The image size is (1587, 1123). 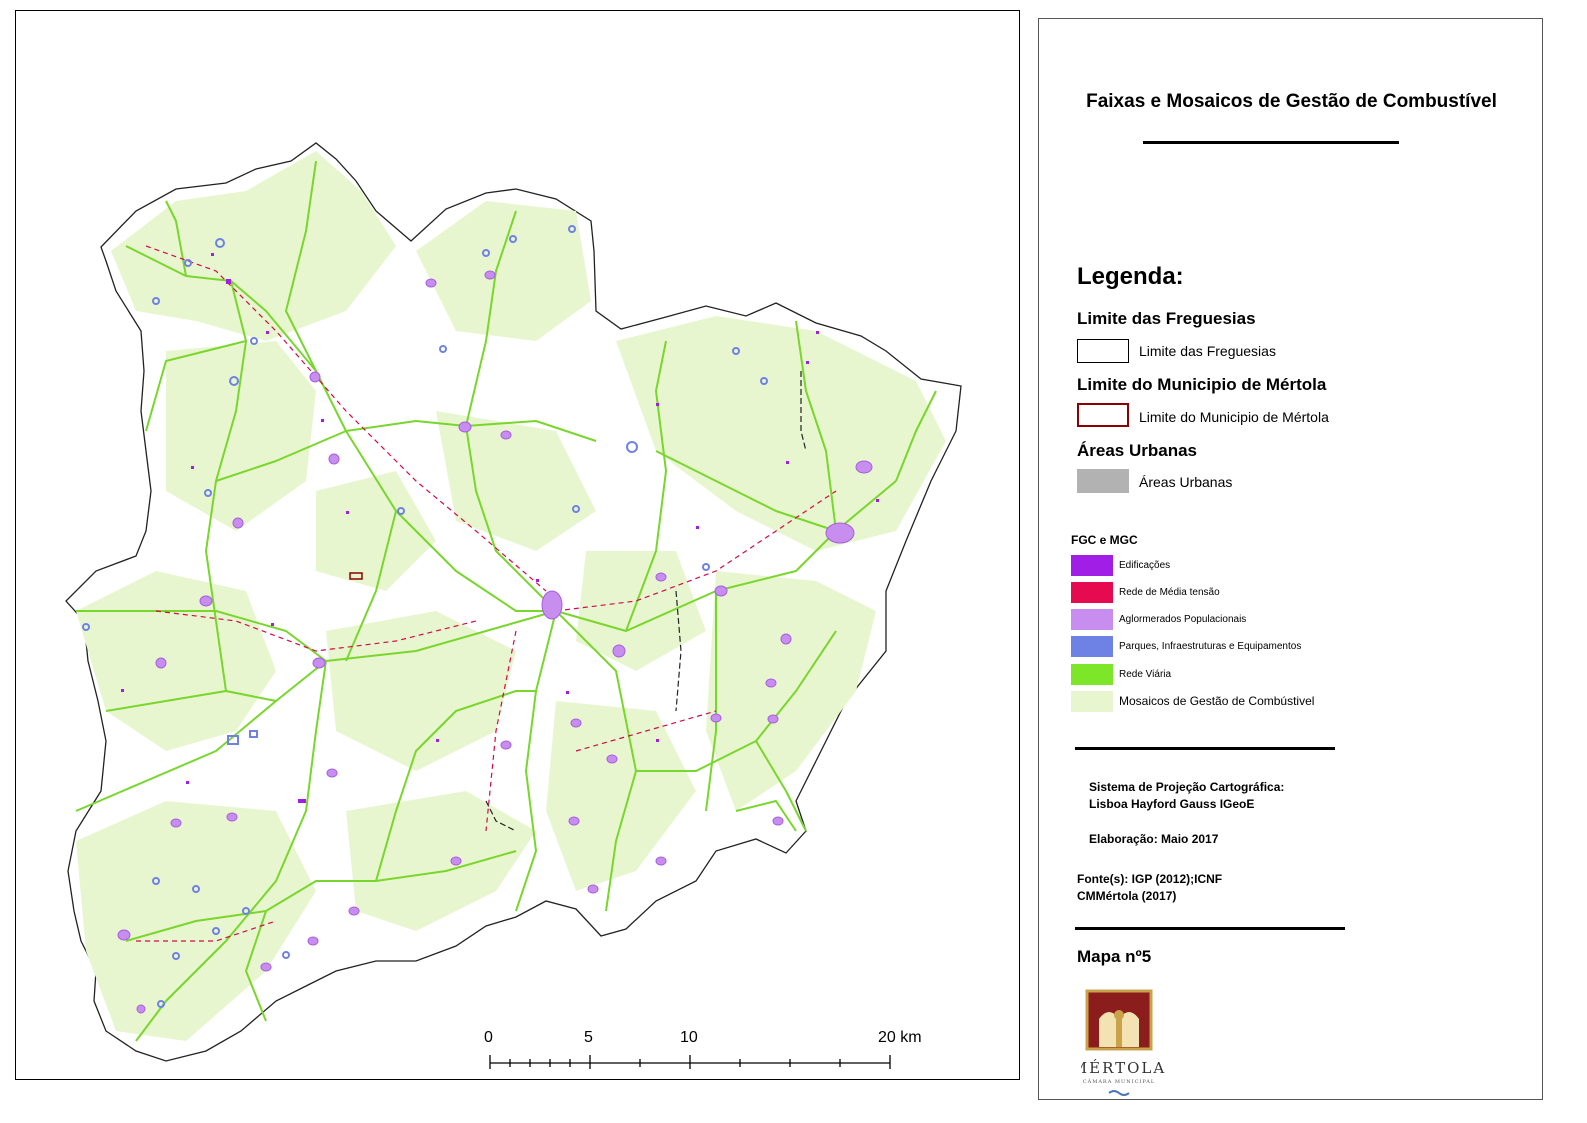 I want to click on label-urbanas: Áreas Urbanas, so click(x=1186, y=482).